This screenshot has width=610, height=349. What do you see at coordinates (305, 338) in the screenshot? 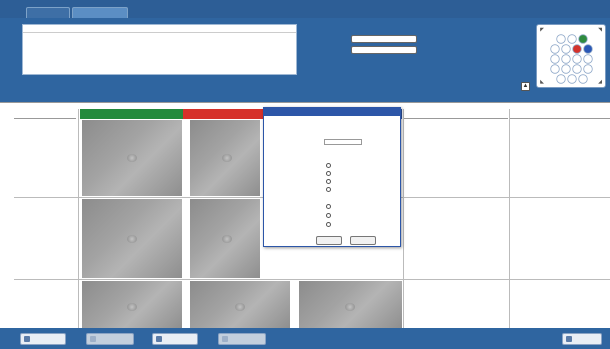
I see `bottom-toolbar` at bounding box center [305, 338].